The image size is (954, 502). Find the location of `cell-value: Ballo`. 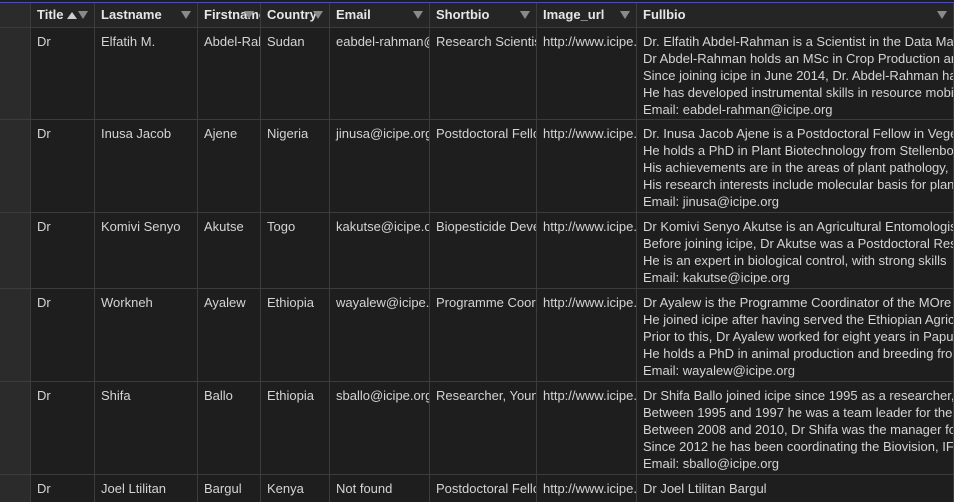

cell-value: Ballo is located at coordinates (218, 395).